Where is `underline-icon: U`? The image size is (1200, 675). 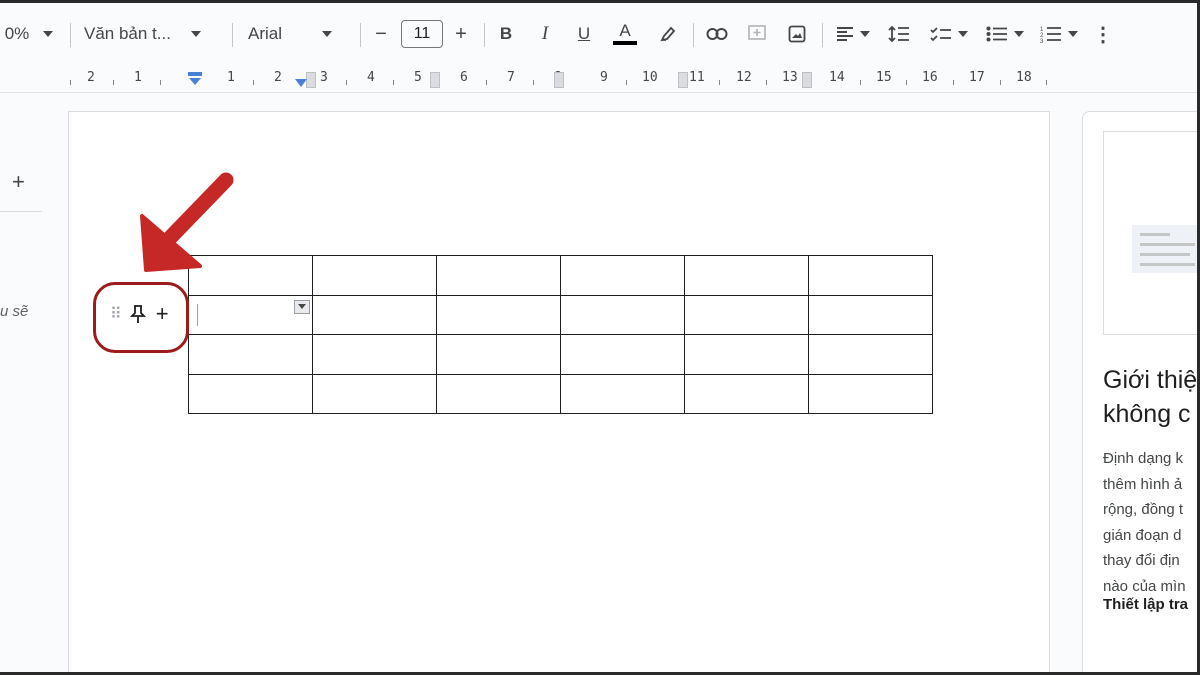 underline-icon: U is located at coordinates (584, 33).